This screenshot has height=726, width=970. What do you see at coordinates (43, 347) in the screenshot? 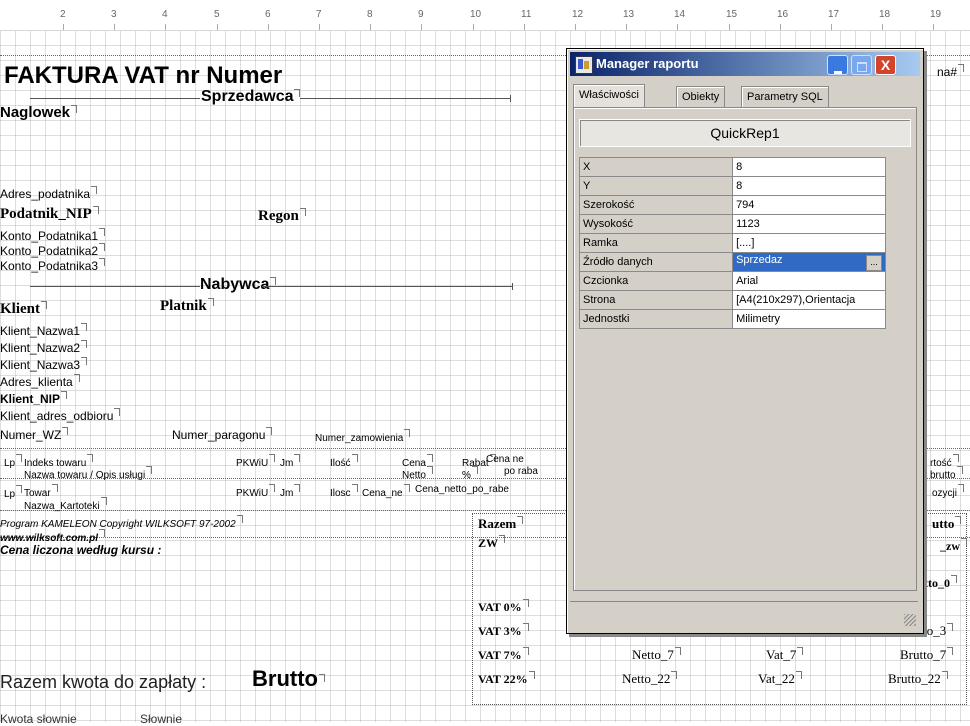
I see `klient-nazwa-2: Klient_Nazwa2` at bounding box center [43, 347].